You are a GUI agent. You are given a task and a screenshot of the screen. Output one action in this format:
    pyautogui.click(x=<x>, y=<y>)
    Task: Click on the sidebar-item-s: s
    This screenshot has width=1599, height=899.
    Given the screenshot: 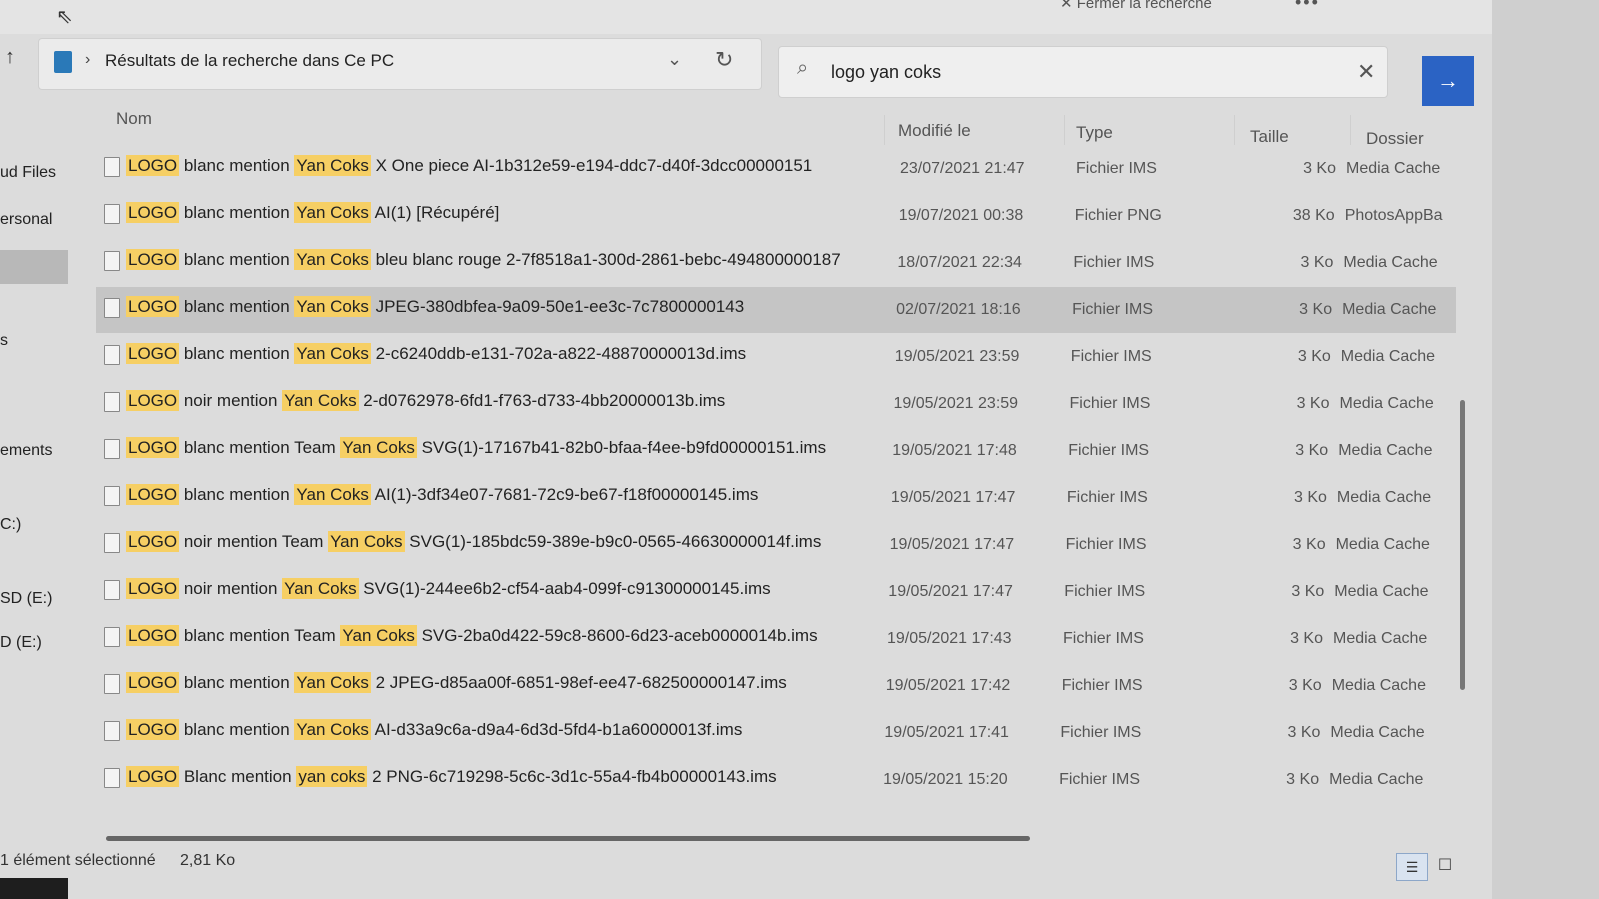 What is the action you would take?
    pyautogui.click(x=4, y=341)
    